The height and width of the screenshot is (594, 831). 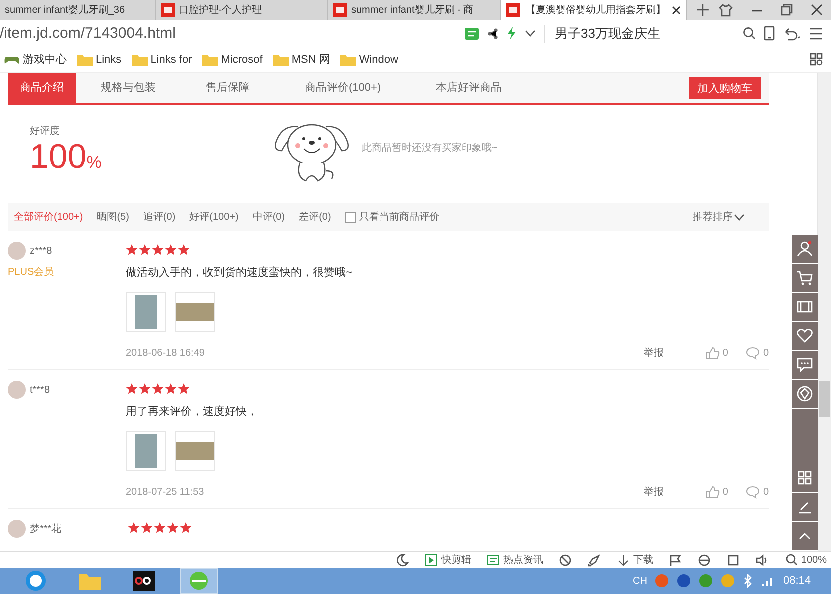 What do you see at coordinates (192, 411) in the screenshot?
I see `review-text: 用了再来评价，速度好快，` at bounding box center [192, 411].